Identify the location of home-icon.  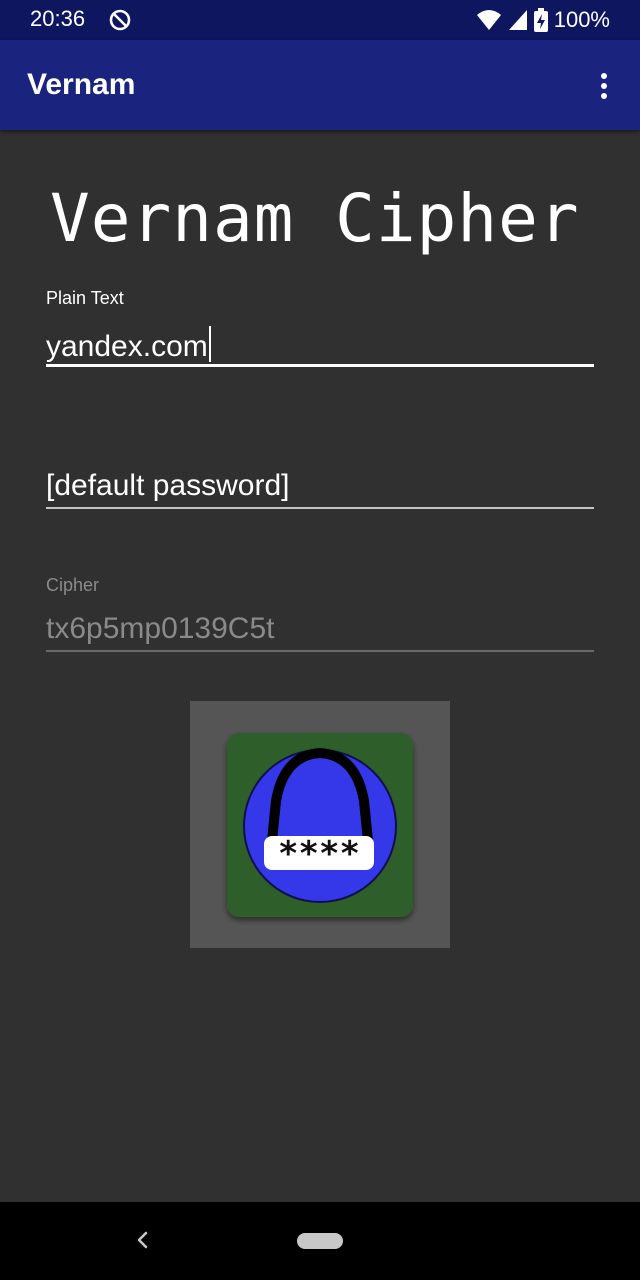
(320, 1241).